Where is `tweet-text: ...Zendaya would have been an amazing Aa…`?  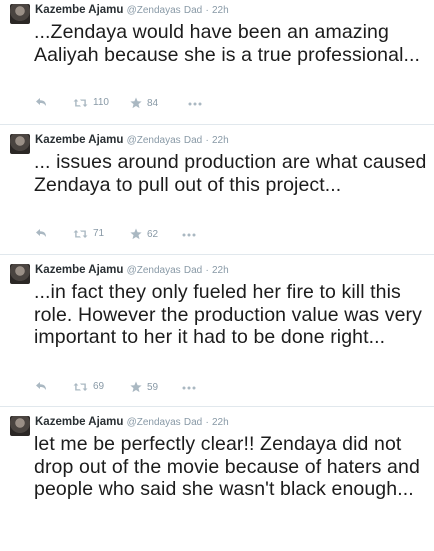 tweet-text: ...Zendaya would have been an amazing Aa… is located at coordinates (227, 43).